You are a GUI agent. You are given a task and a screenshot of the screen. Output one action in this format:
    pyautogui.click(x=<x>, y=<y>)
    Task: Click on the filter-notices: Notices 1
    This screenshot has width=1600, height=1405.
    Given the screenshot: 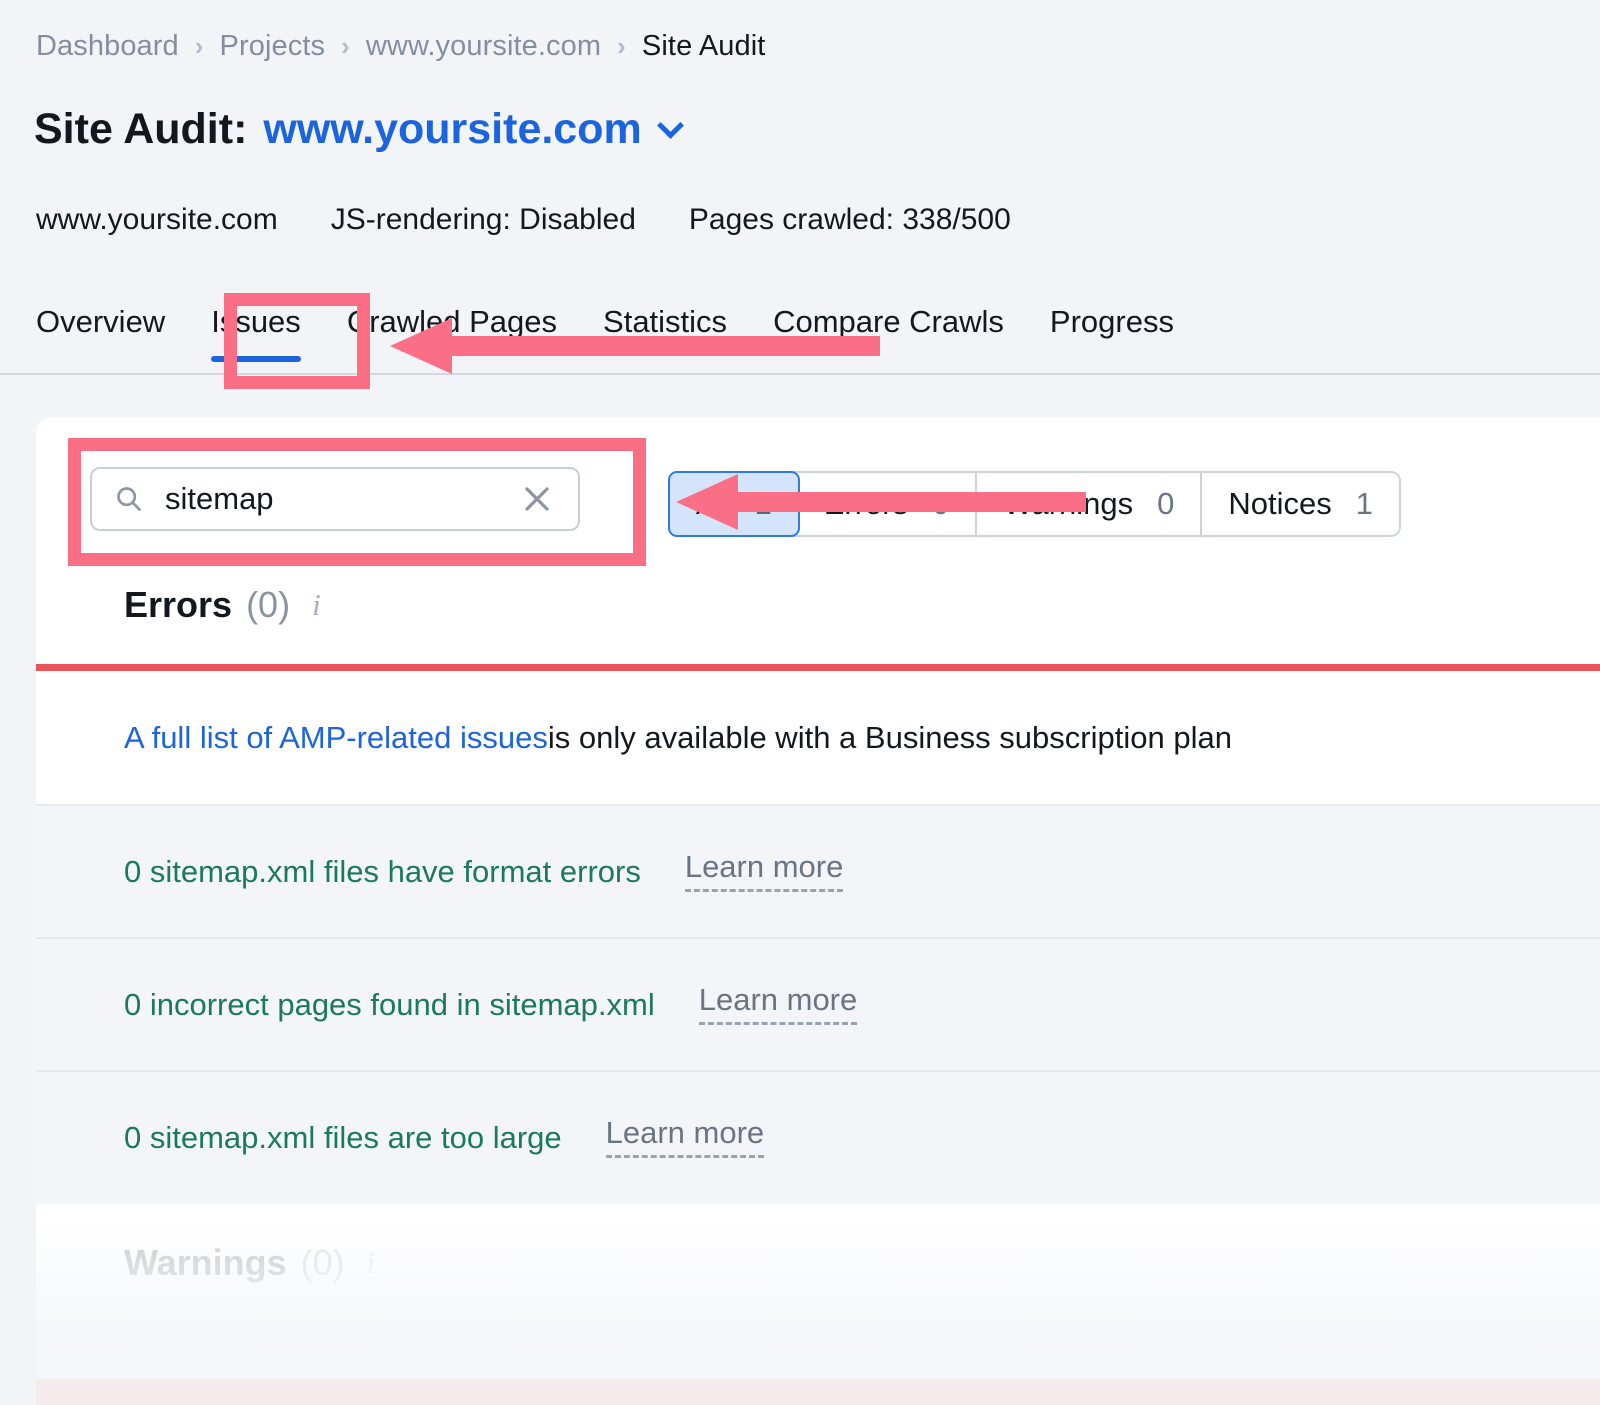 What is the action you would take?
    pyautogui.click(x=1301, y=504)
    